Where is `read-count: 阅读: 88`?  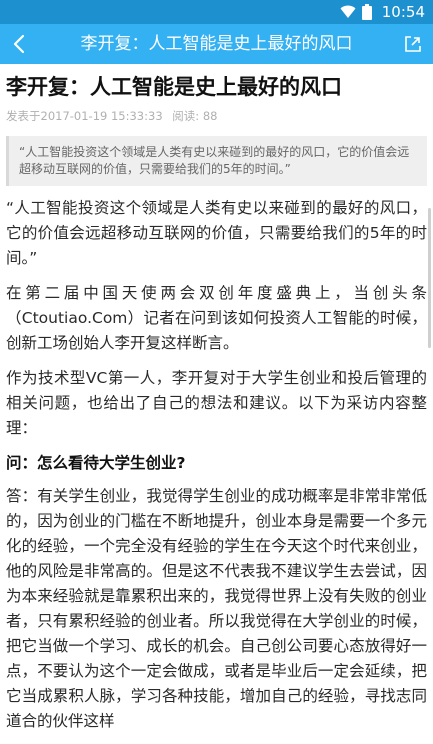
read-count: 阅读: 88 is located at coordinates (195, 116).